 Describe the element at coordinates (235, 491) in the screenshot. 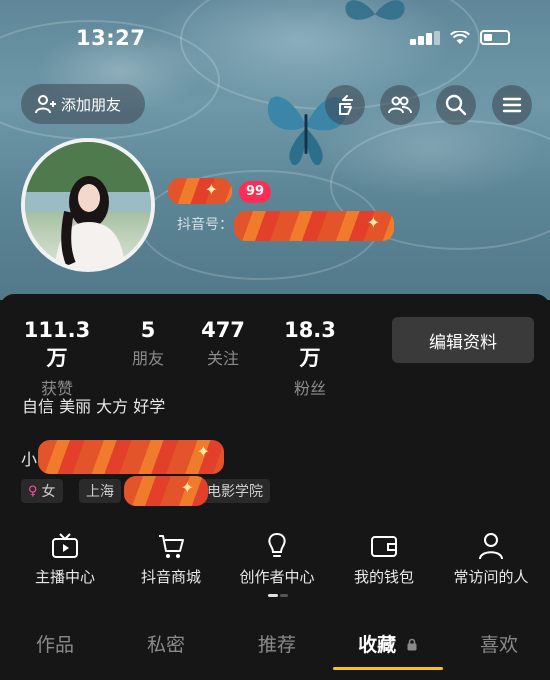

I see `school-tag: 电影学院` at that location.